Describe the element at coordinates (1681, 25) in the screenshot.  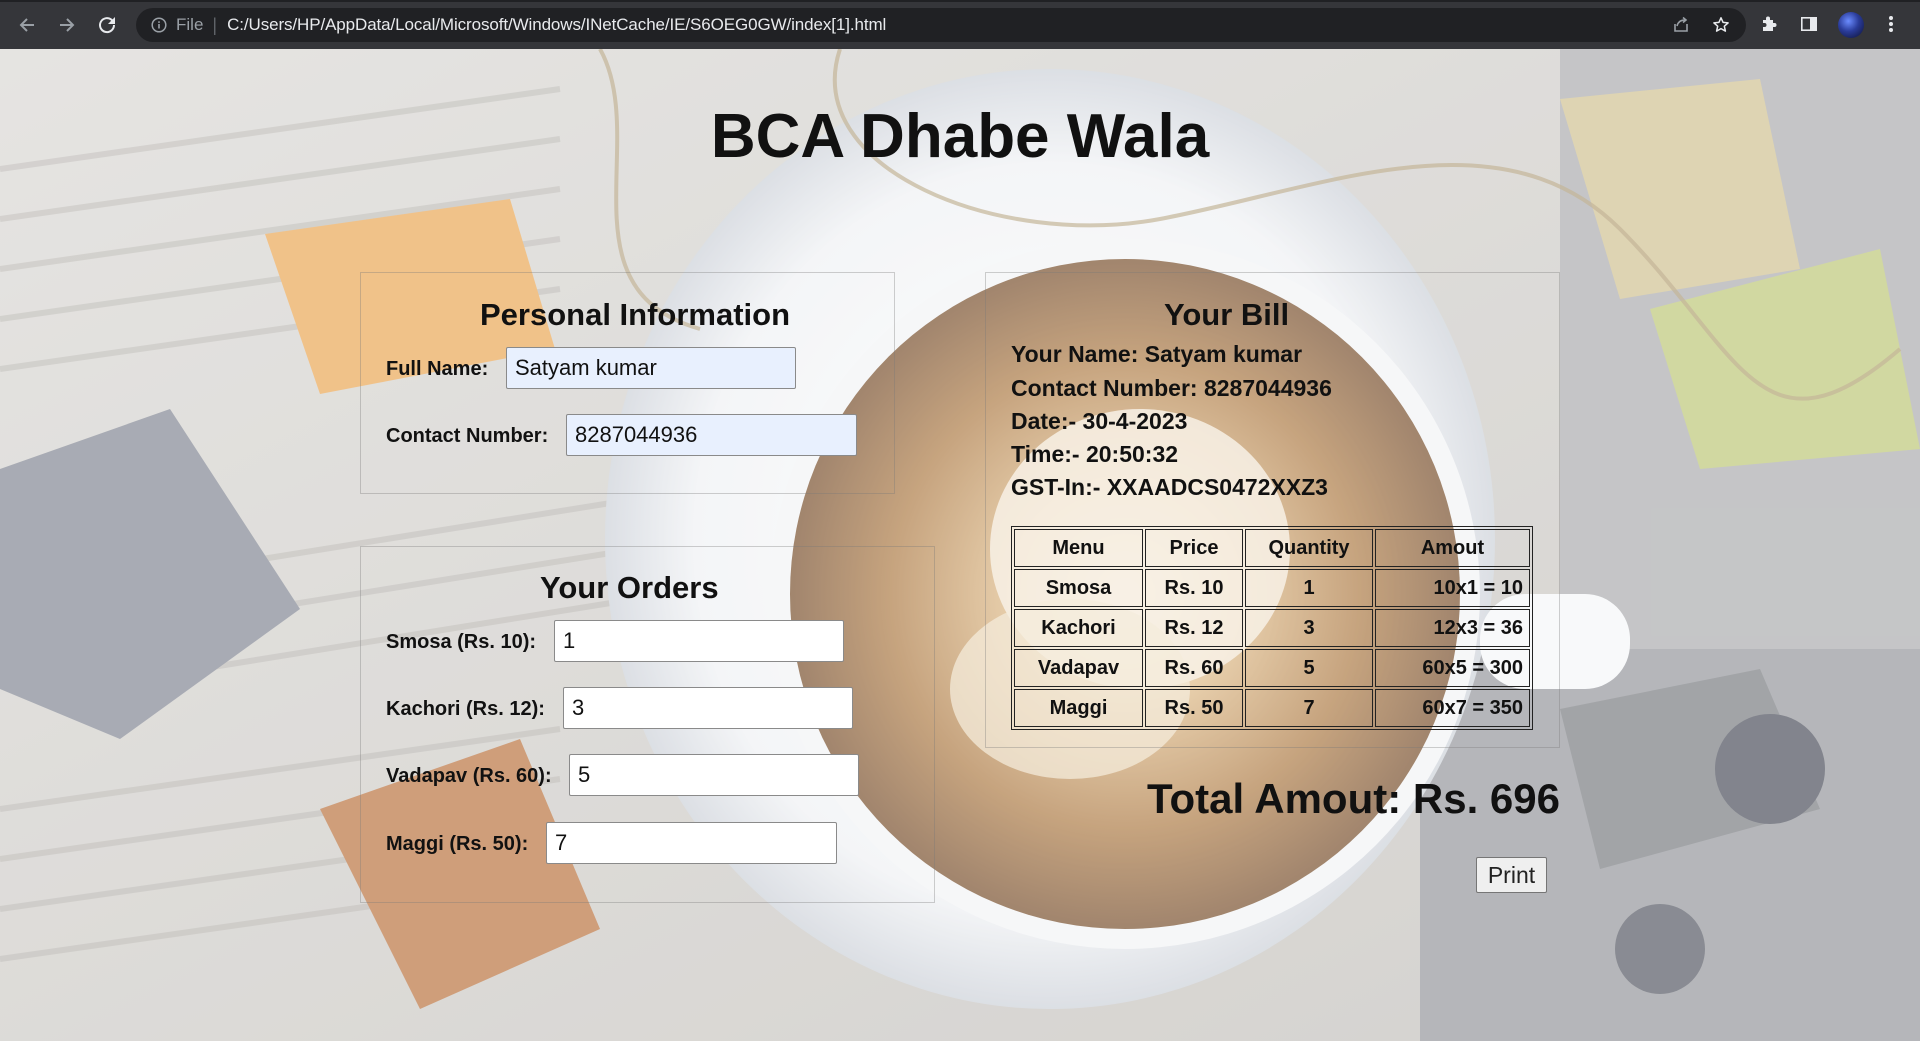
I see `share-icon` at that location.